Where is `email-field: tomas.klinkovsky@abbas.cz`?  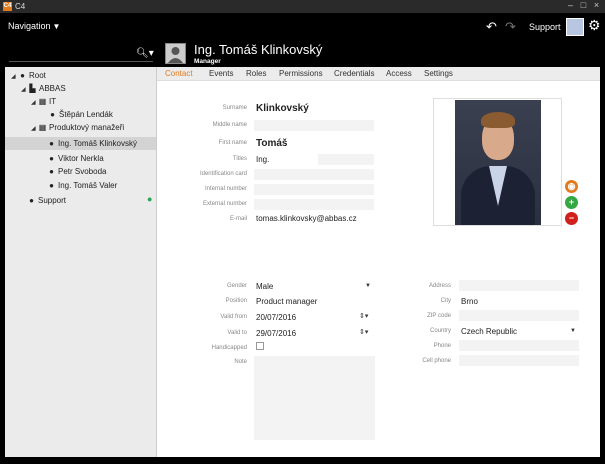 email-field: tomas.klinkovsky@abbas.cz is located at coordinates (316, 218).